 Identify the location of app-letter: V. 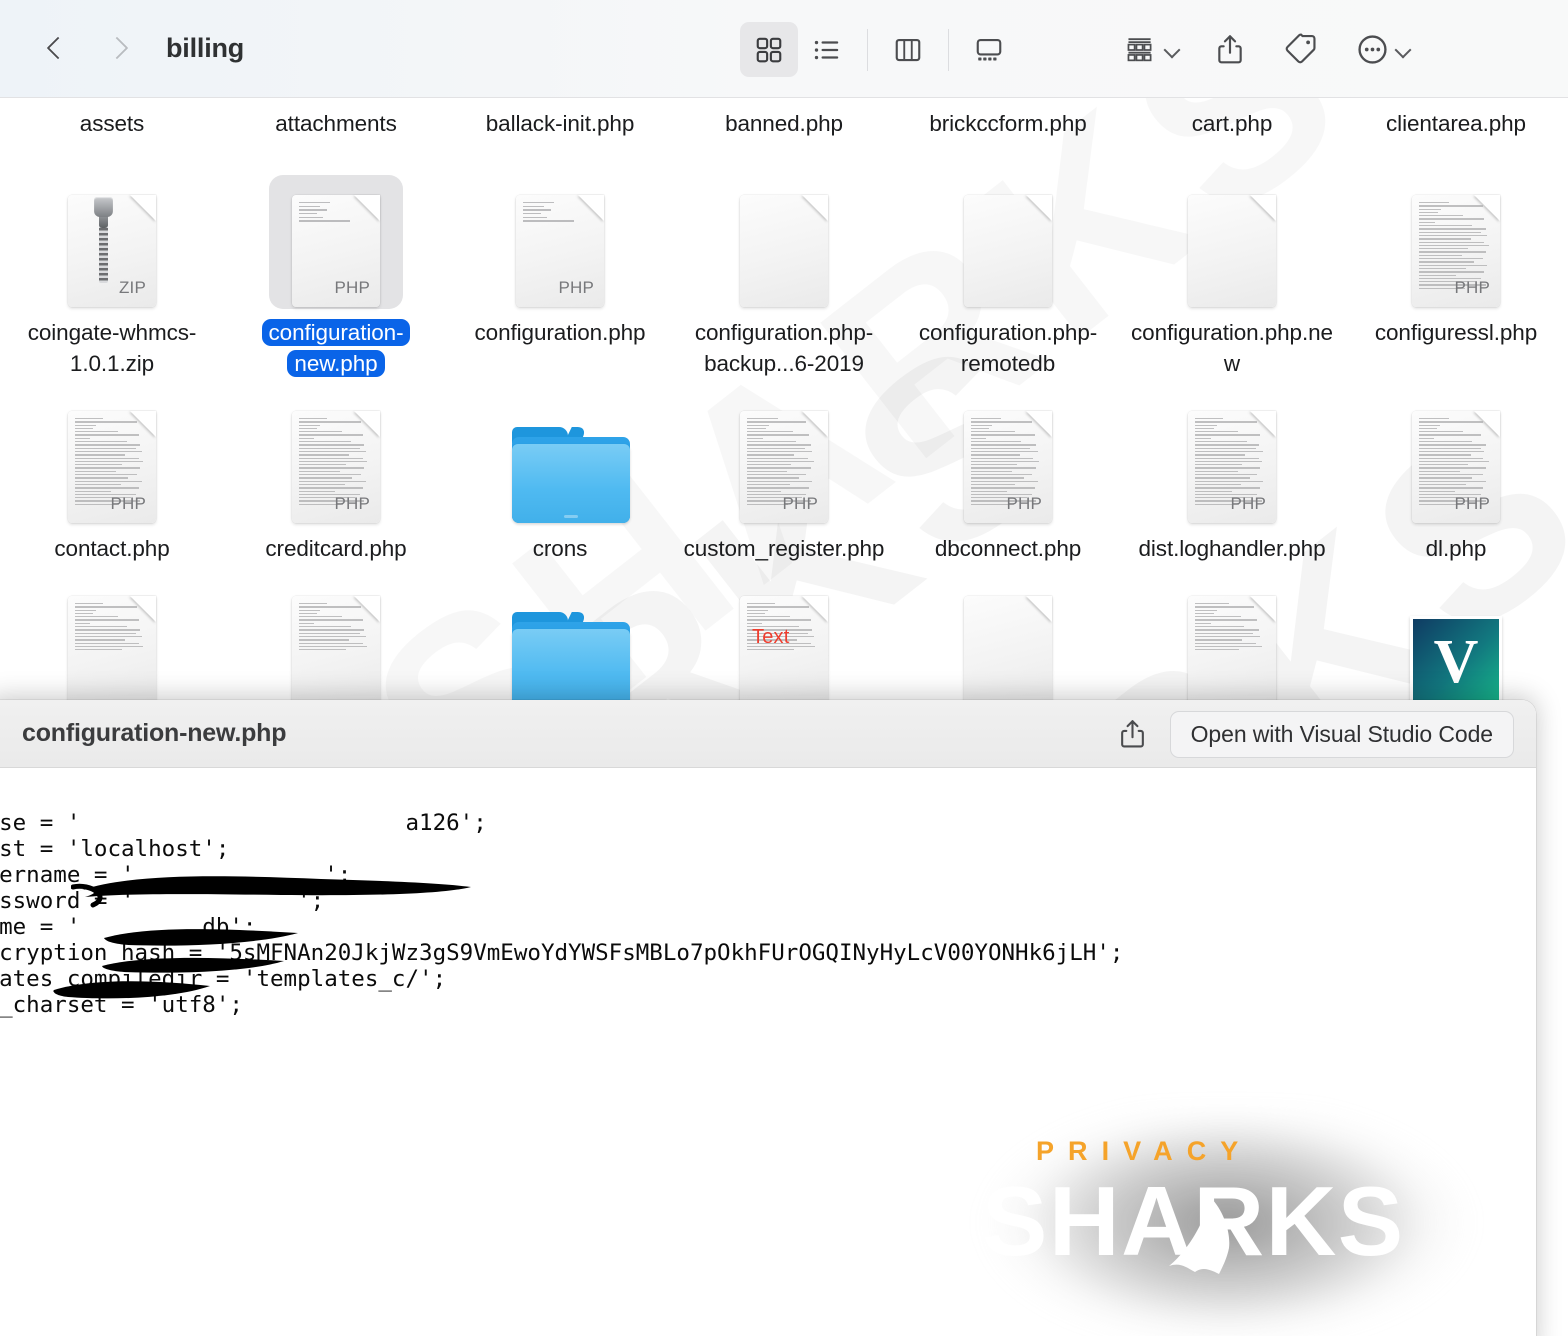
(1456, 662).